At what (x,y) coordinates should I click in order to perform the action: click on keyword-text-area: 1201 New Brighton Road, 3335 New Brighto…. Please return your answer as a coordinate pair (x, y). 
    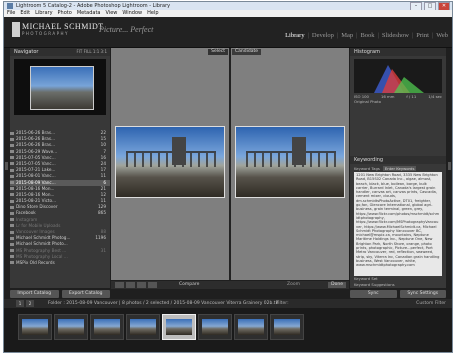
    Looking at the image, I should click on (398, 224).